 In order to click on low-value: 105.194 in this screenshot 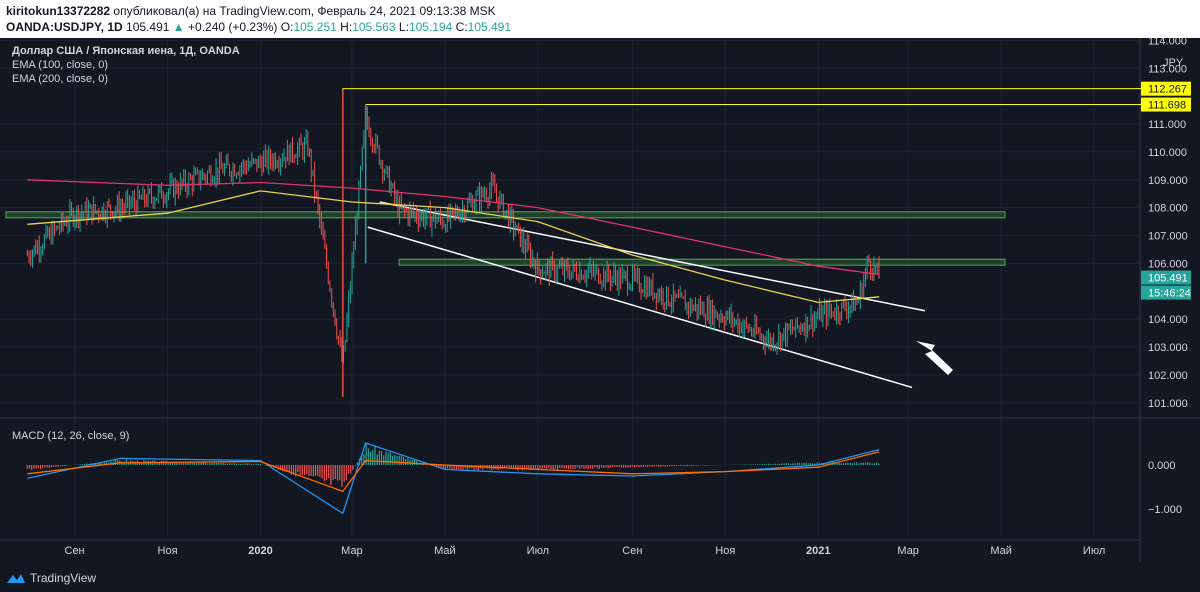, I will do `click(430, 27)`.